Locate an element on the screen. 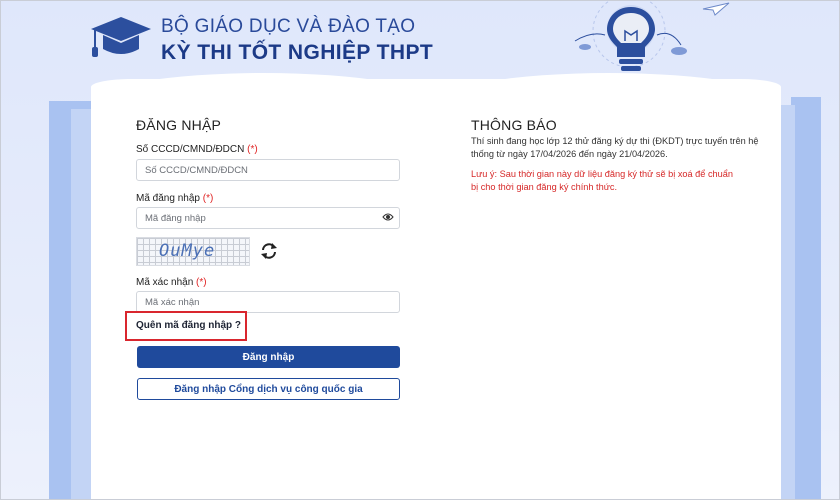  forgot-login-code-link: Quên mã đăng nhập ? is located at coordinates (188, 325).